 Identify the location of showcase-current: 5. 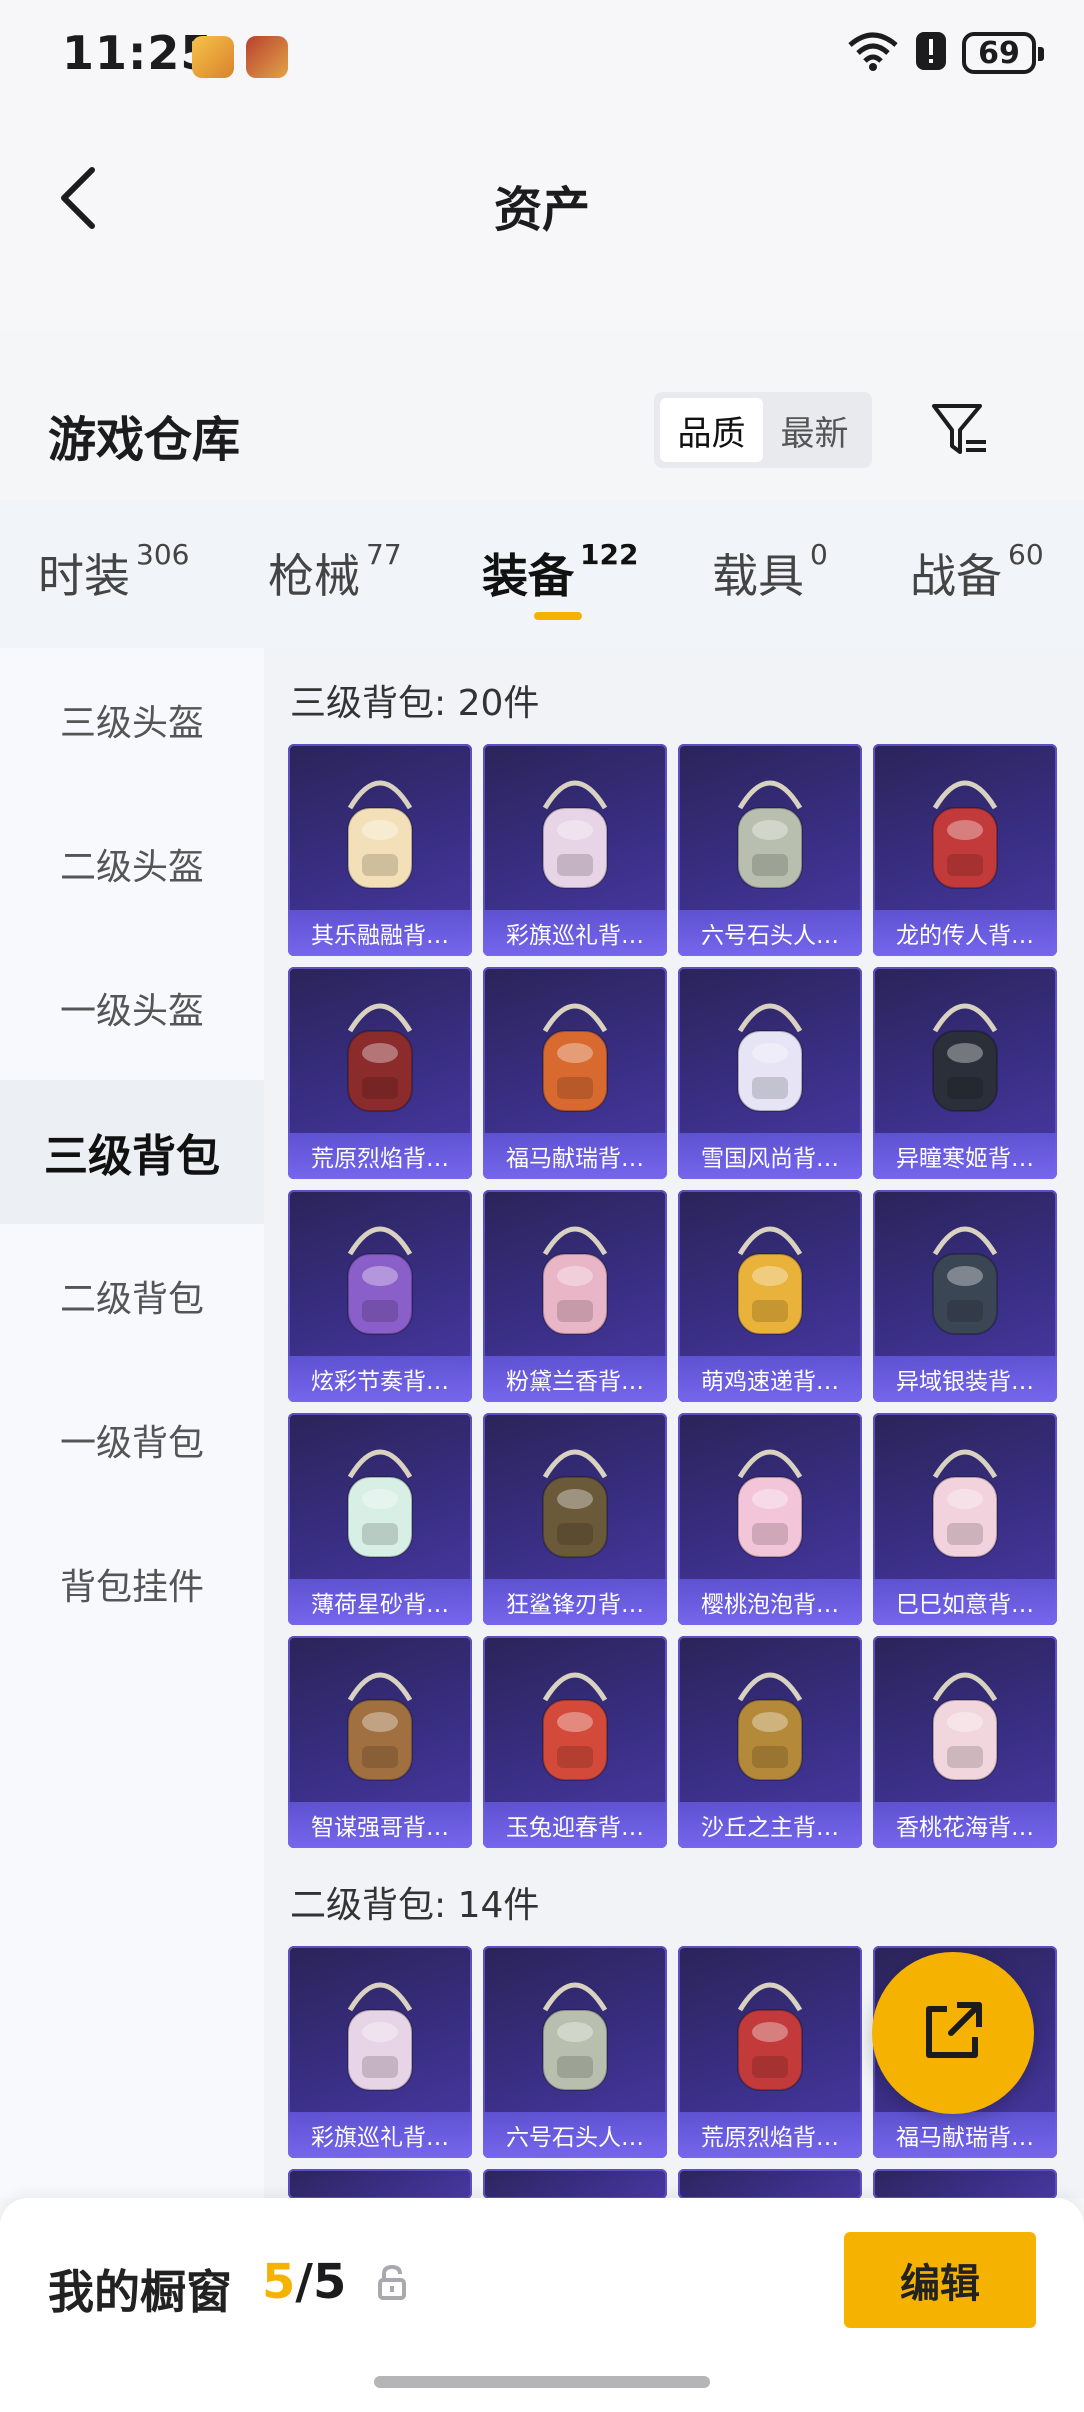
(279, 2282).